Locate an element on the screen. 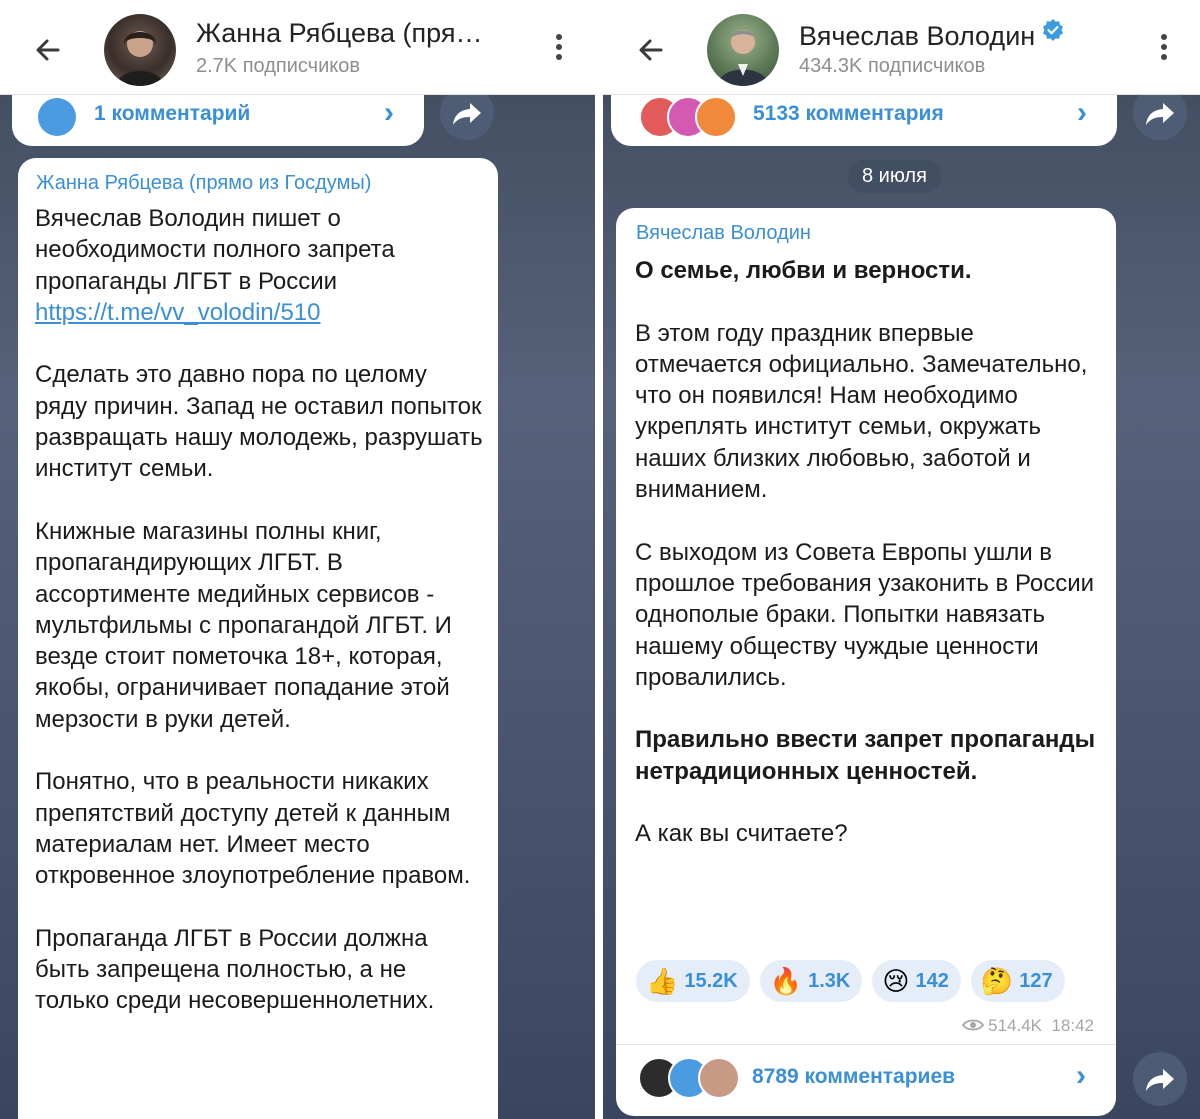 Image resolution: width=1200 pixels, height=1119 pixels. commenter-avatar is located at coordinates (57, 117).